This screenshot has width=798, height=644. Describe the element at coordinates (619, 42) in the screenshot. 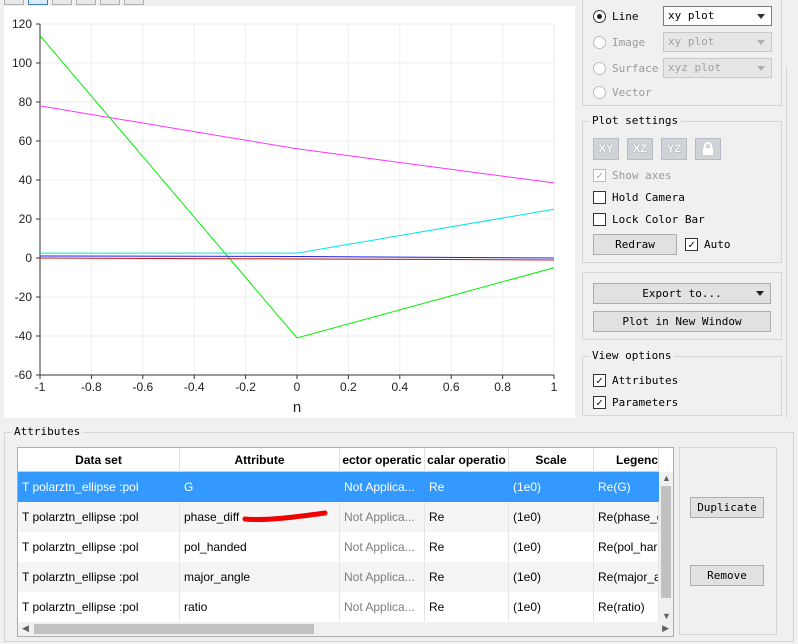

I see `radio-image: Image` at that location.